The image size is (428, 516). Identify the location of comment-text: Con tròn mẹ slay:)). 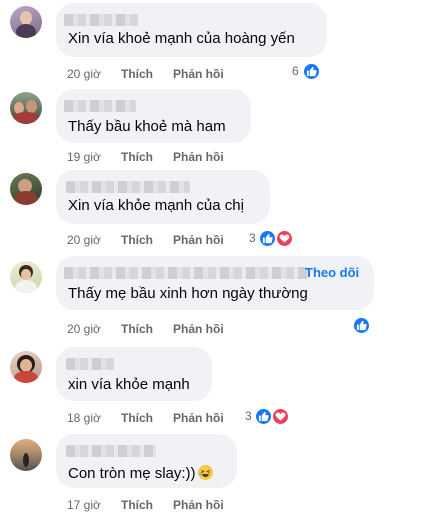
(140, 472).